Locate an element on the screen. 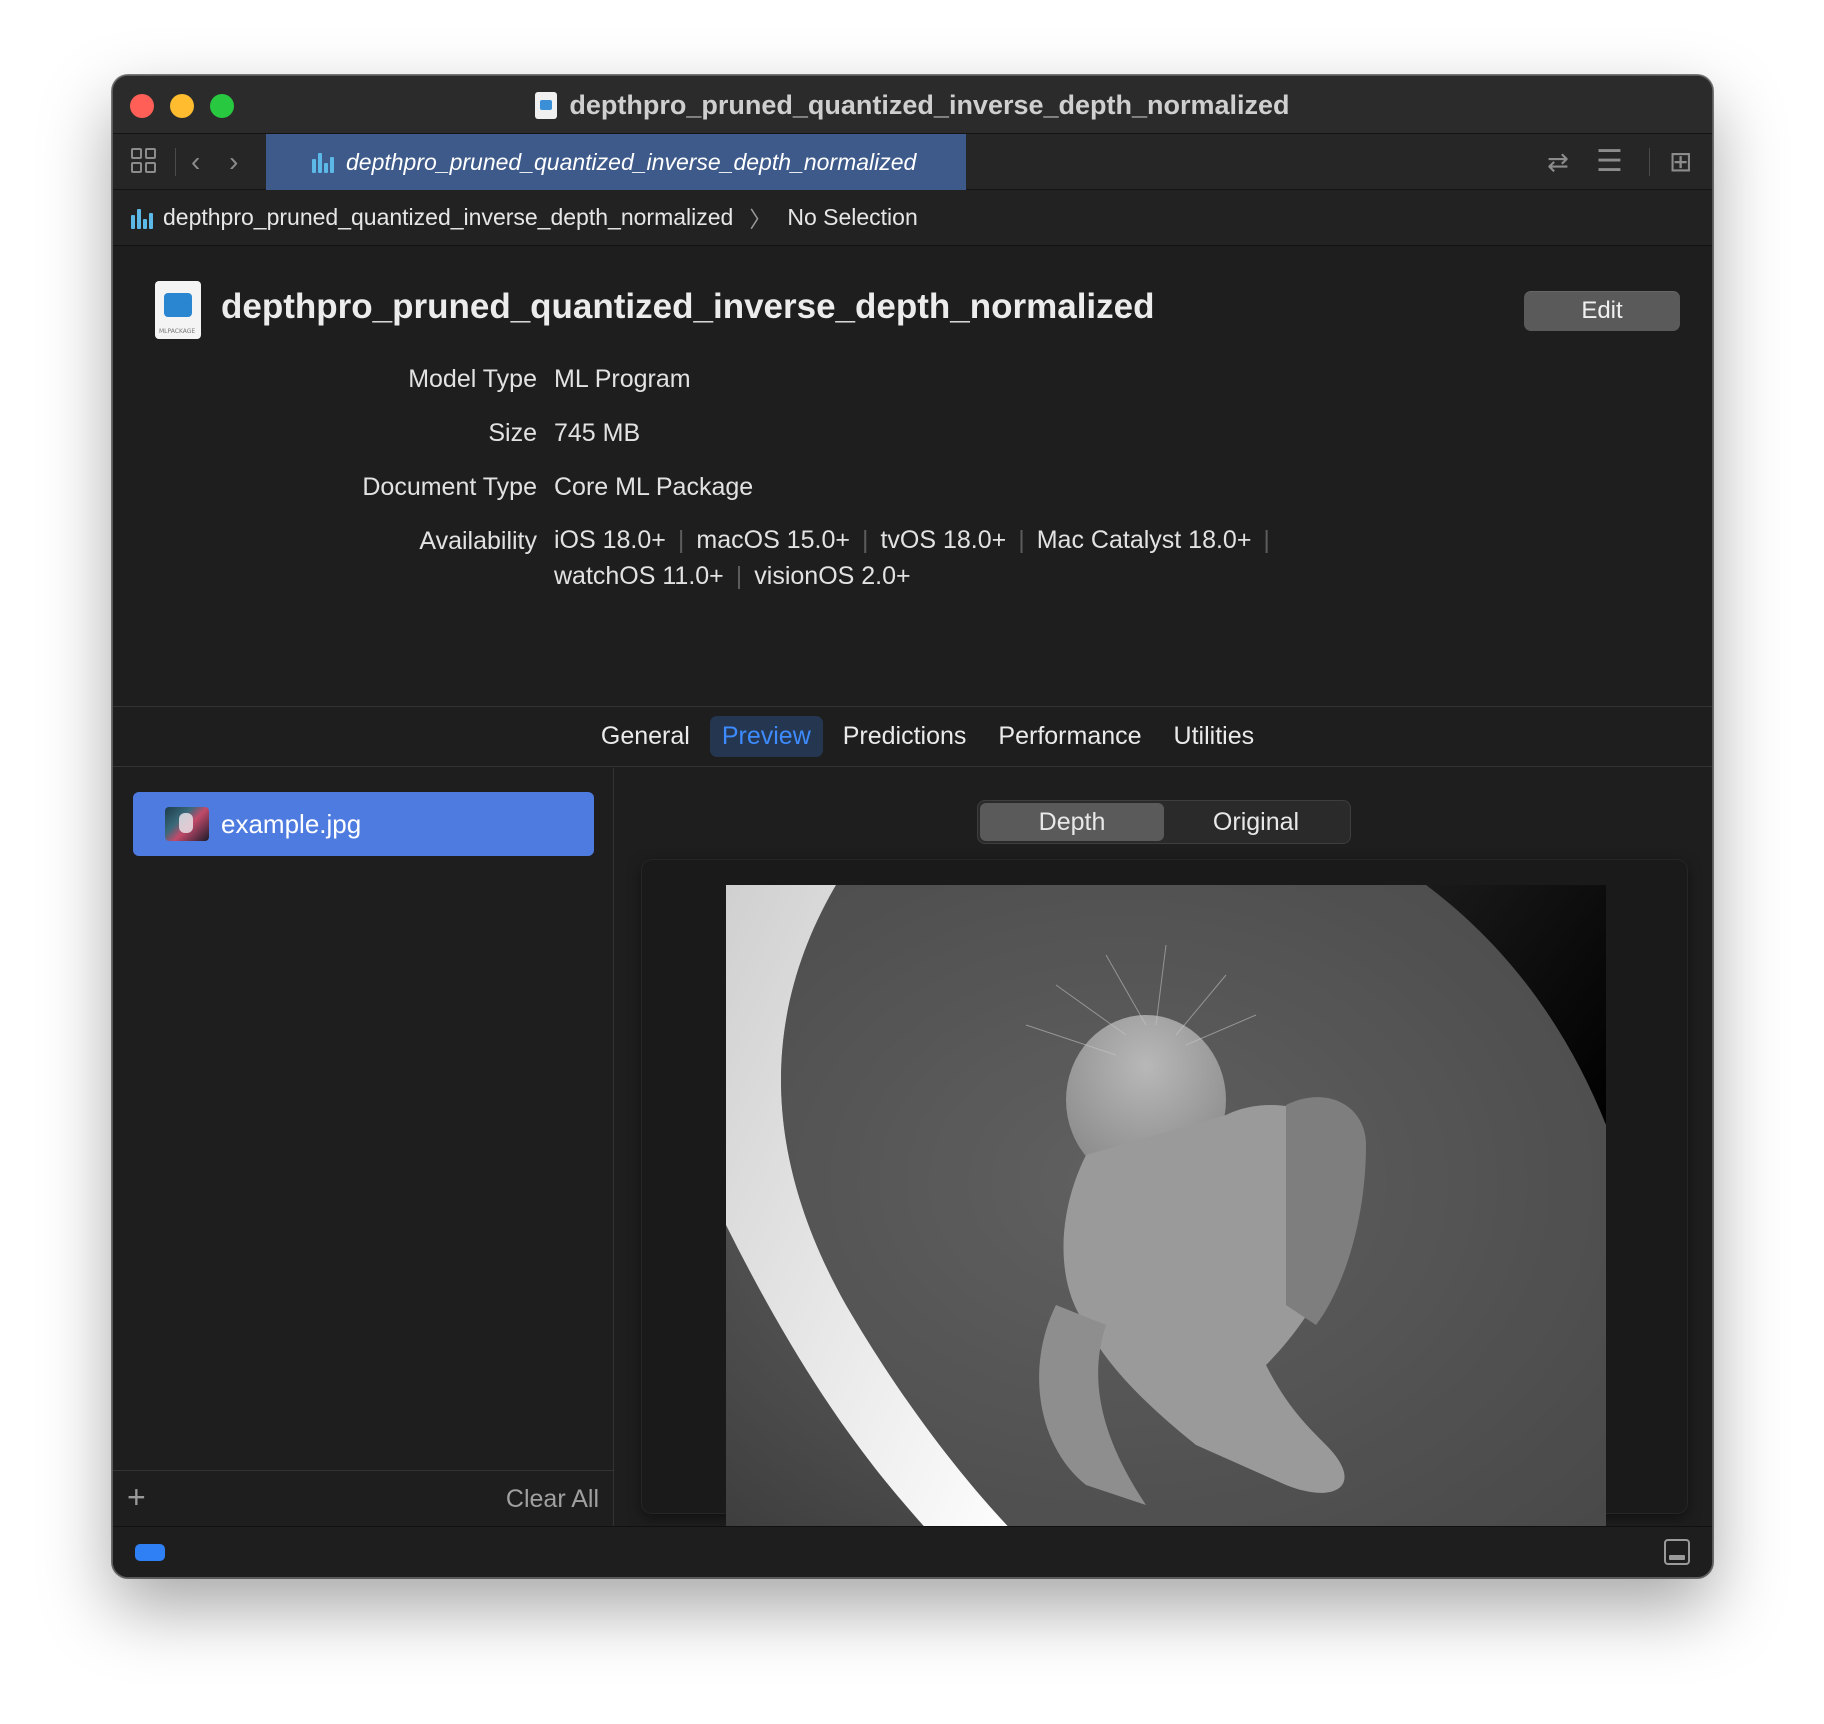 Image resolution: width=1824 pixels, height=1724 pixels. property-label: Model Type is located at coordinates (472, 379).